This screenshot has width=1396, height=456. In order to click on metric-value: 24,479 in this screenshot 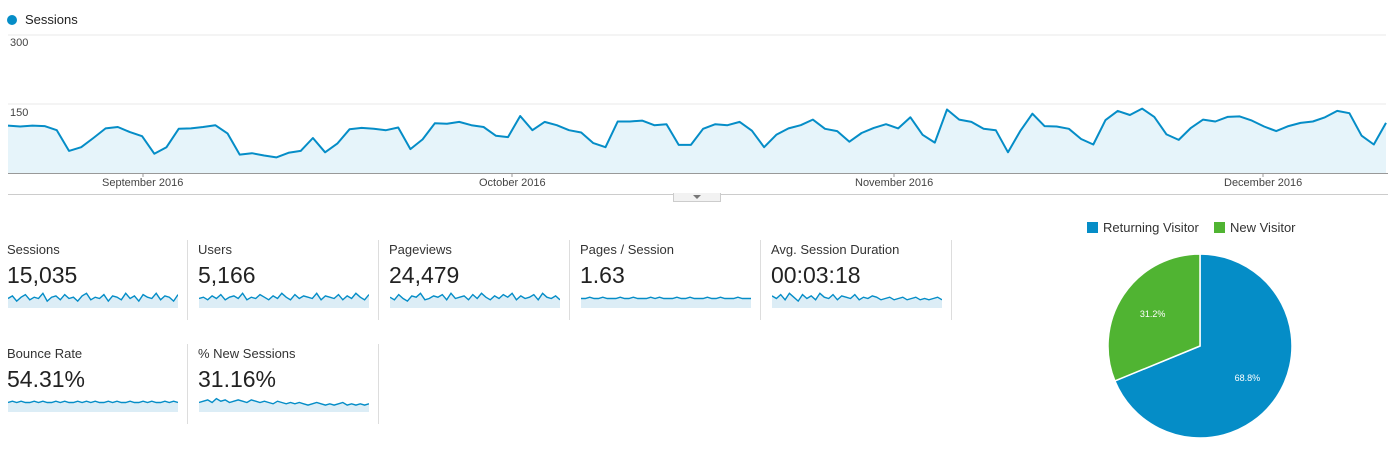, I will do `click(424, 275)`.